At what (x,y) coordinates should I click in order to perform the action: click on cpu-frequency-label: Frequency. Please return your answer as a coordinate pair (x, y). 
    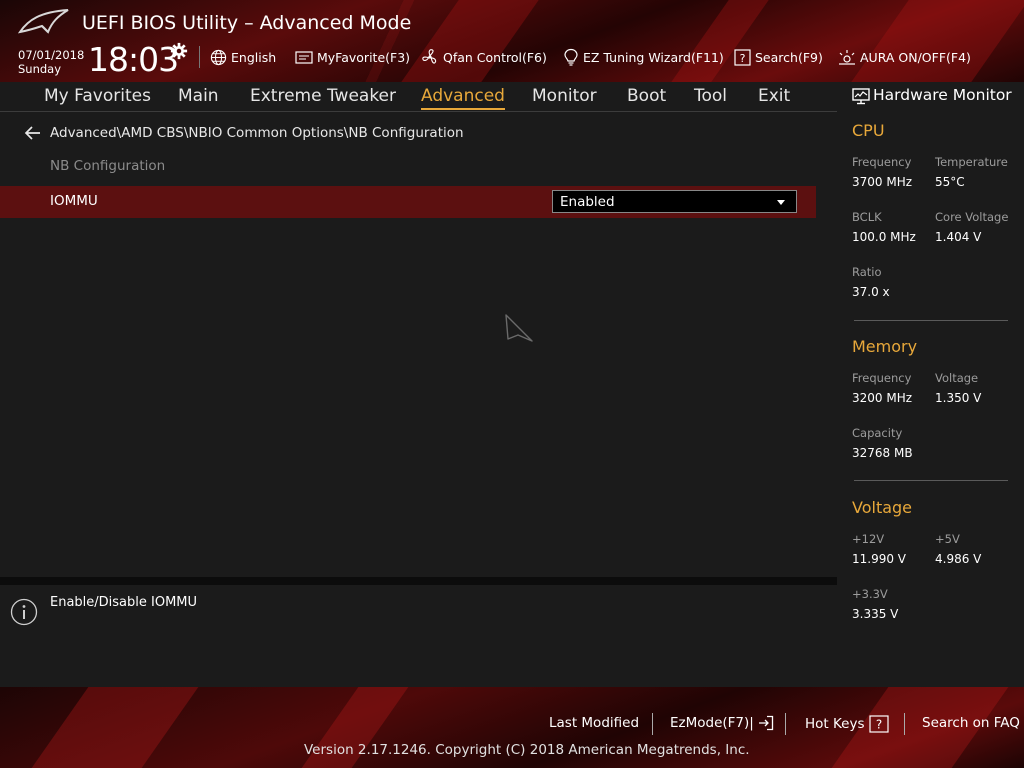
    Looking at the image, I should click on (882, 162).